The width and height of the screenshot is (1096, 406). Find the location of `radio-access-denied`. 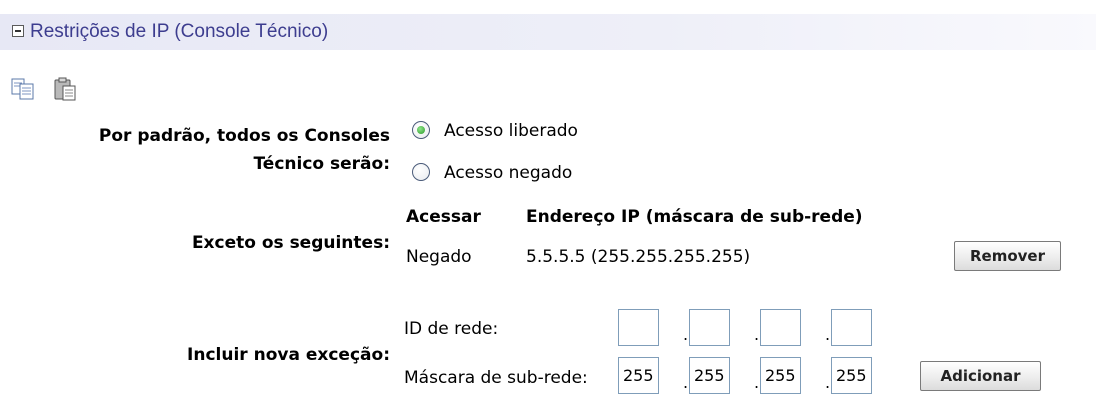

radio-access-denied is located at coordinates (421, 172).